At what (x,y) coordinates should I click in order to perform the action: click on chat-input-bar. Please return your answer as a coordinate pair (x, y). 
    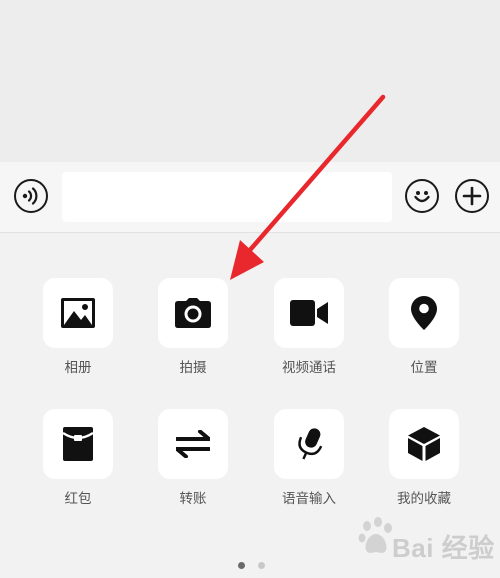
    Looking at the image, I should click on (250, 197).